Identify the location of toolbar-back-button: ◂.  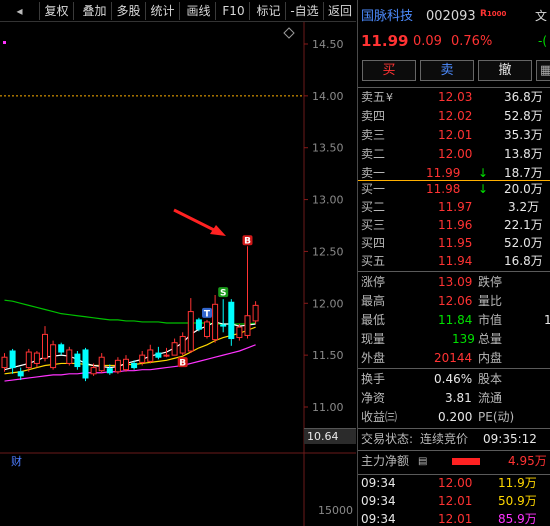
(20, 11).